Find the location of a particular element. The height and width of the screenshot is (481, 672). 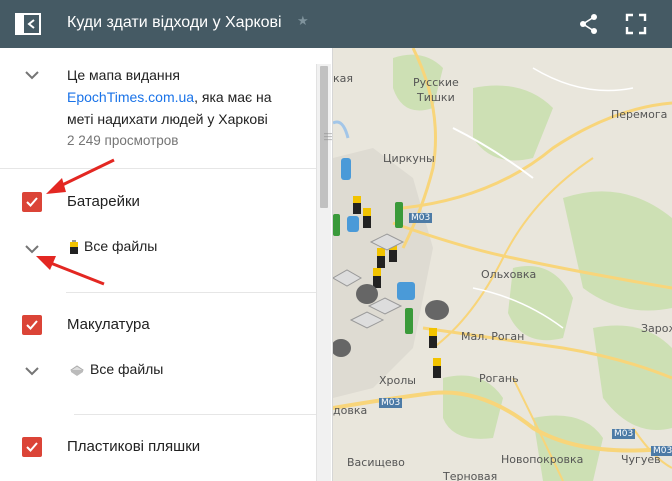

layer-checkbox-plastic is located at coordinates (32, 447).